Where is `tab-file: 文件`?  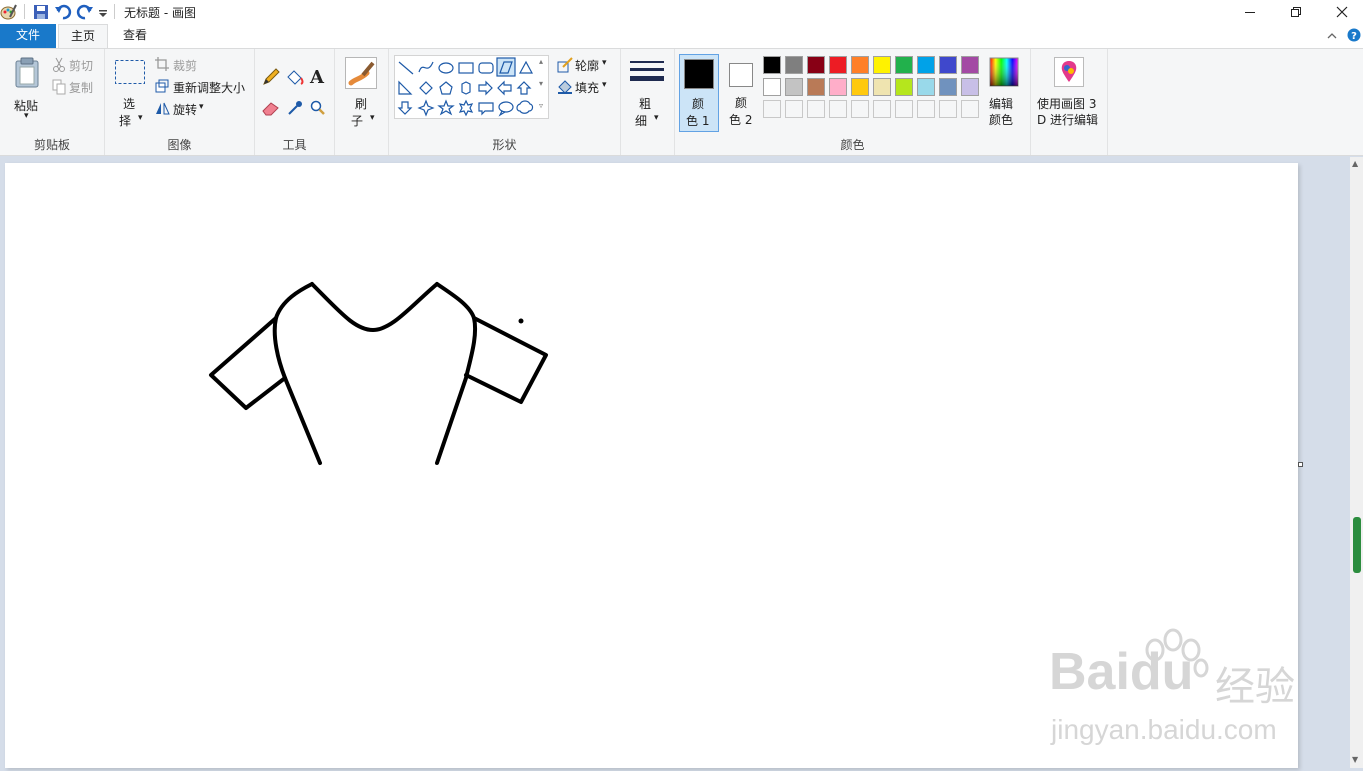
tab-file: 文件 is located at coordinates (28, 36).